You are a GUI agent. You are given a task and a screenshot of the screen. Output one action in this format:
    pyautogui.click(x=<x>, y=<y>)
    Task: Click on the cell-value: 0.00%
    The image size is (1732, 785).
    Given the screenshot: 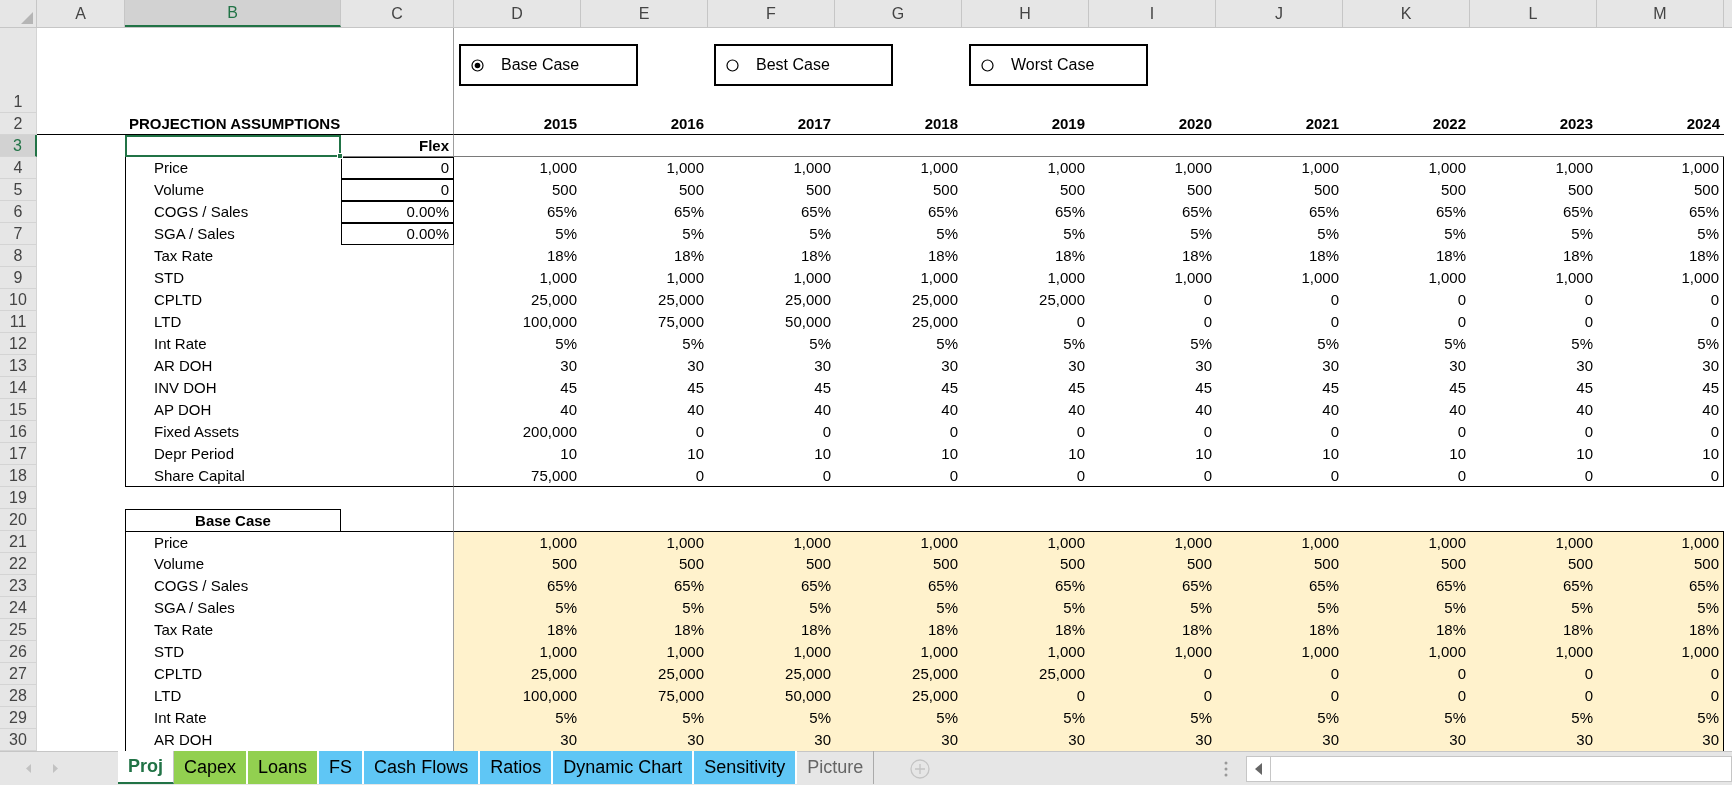 What is the action you would take?
    pyautogui.click(x=427, y=234)
    